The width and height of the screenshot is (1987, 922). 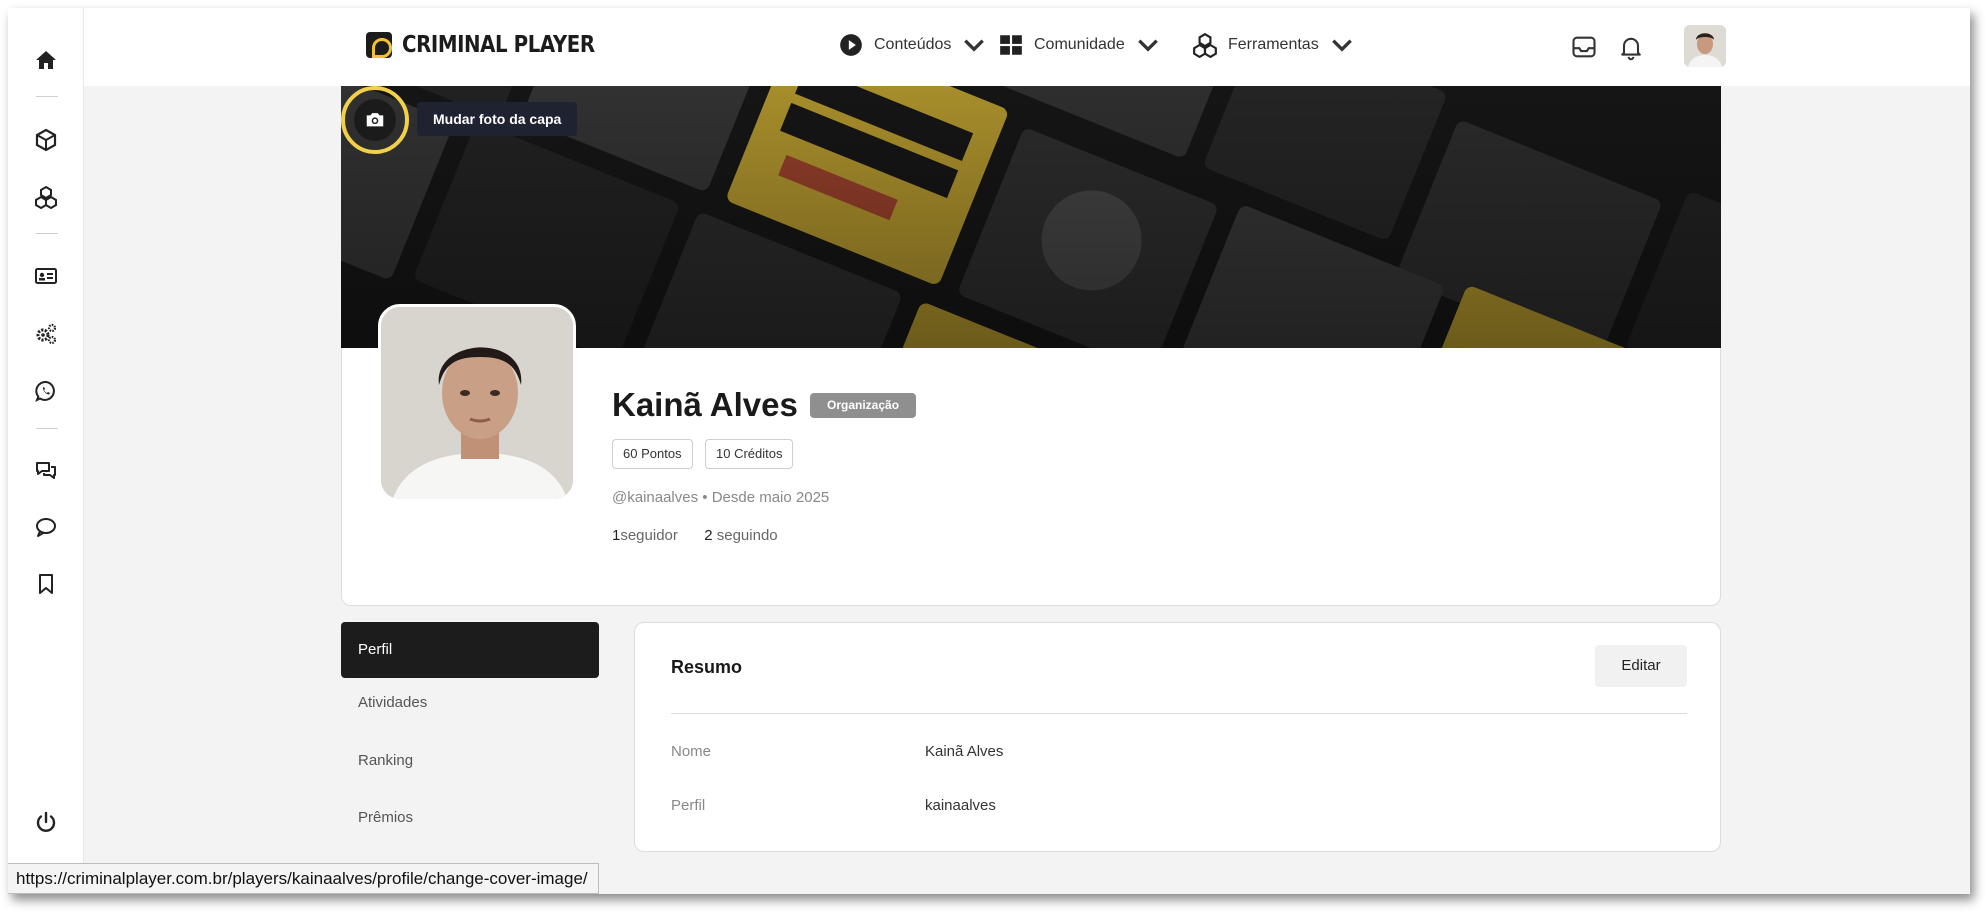 I want to click on nav-ferramentas: Ferramentas, so click(x=1273, y=45).